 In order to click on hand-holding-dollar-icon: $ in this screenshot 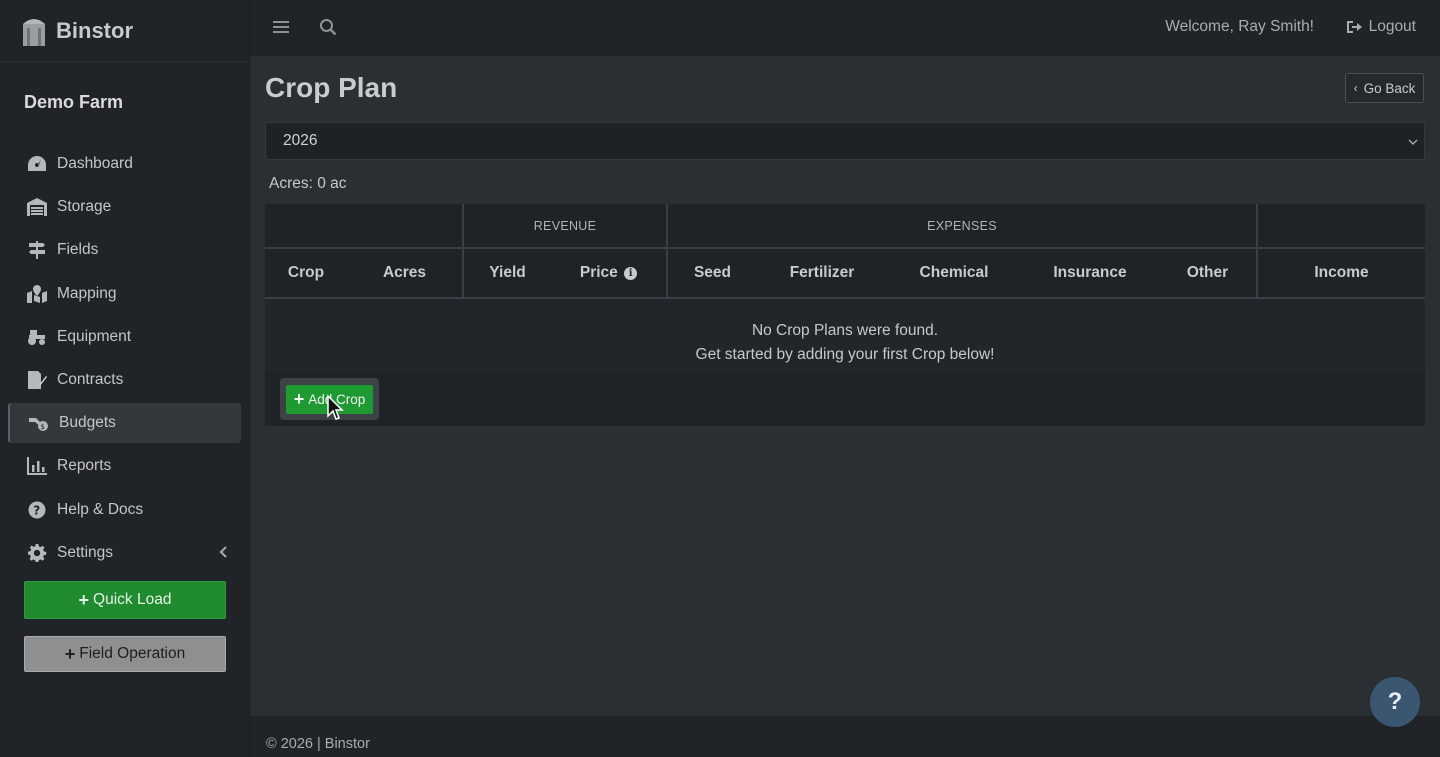, I will do `click(39, 423)`.